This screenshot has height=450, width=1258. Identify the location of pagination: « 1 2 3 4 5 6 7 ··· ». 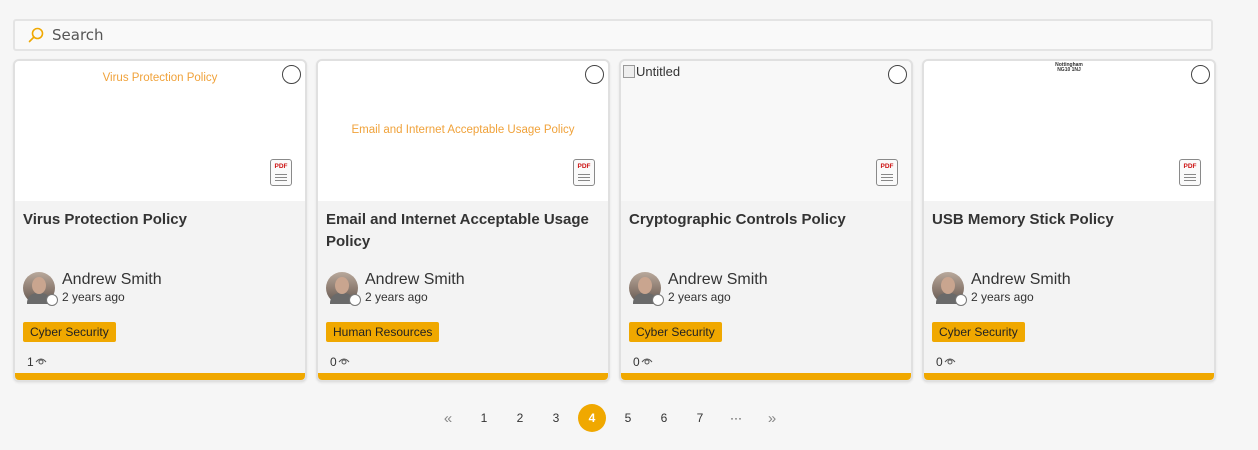
(614, 418).